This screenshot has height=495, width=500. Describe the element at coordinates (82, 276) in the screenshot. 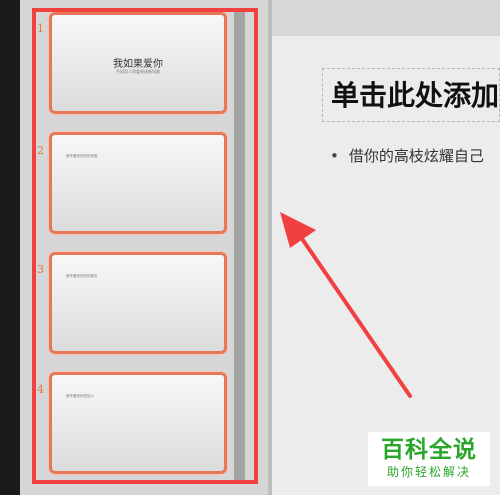

I see `thumbnail-bullet: 我不爱你还你的能去` at that location.